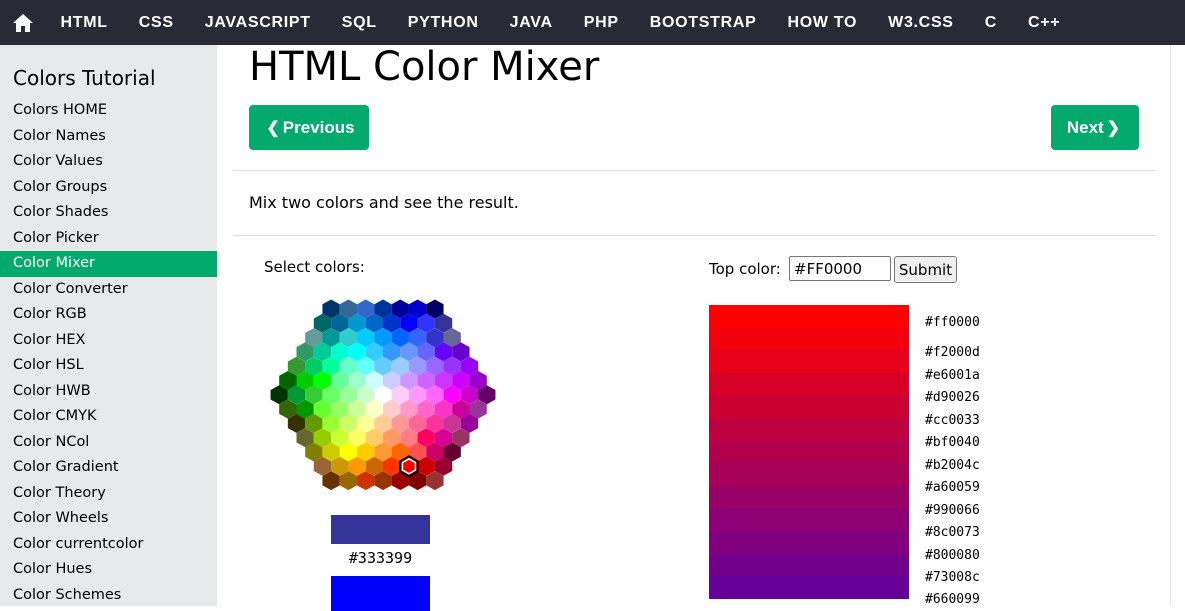  What do you see at coordinates (380, 558) in the screenshot?
I see `selected-color-value-1: #333399` at bounding box center [380, 558].